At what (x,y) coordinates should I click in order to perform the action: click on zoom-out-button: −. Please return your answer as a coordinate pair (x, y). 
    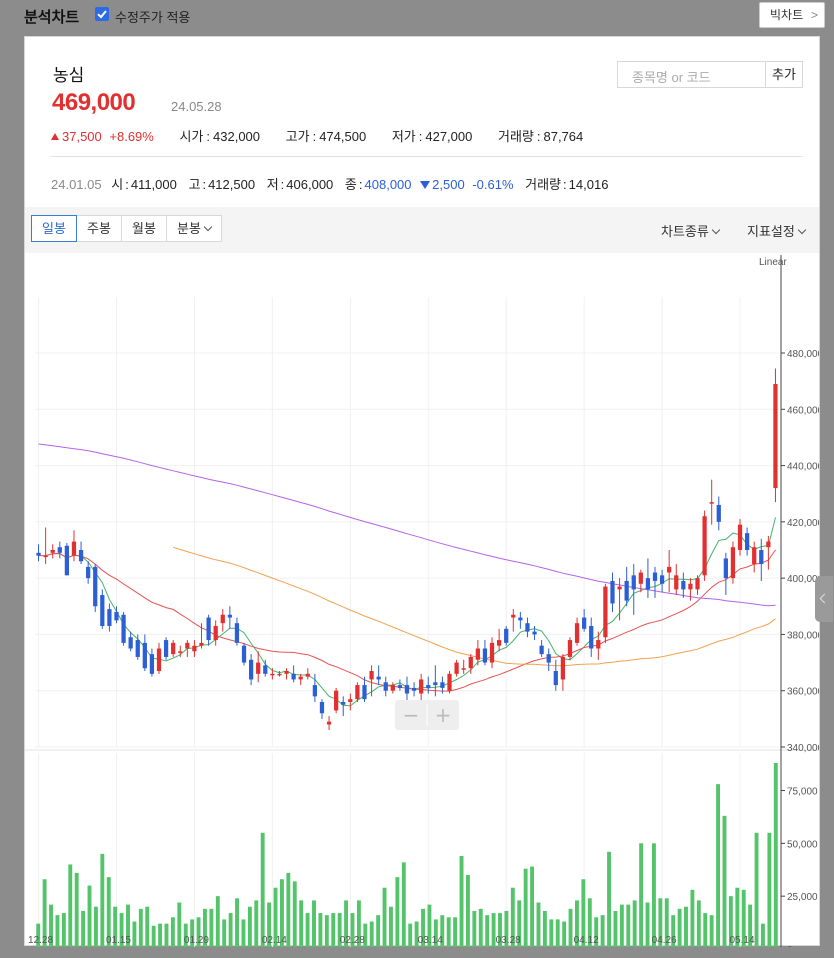
    Looking at the image, I should click on (411, 715).